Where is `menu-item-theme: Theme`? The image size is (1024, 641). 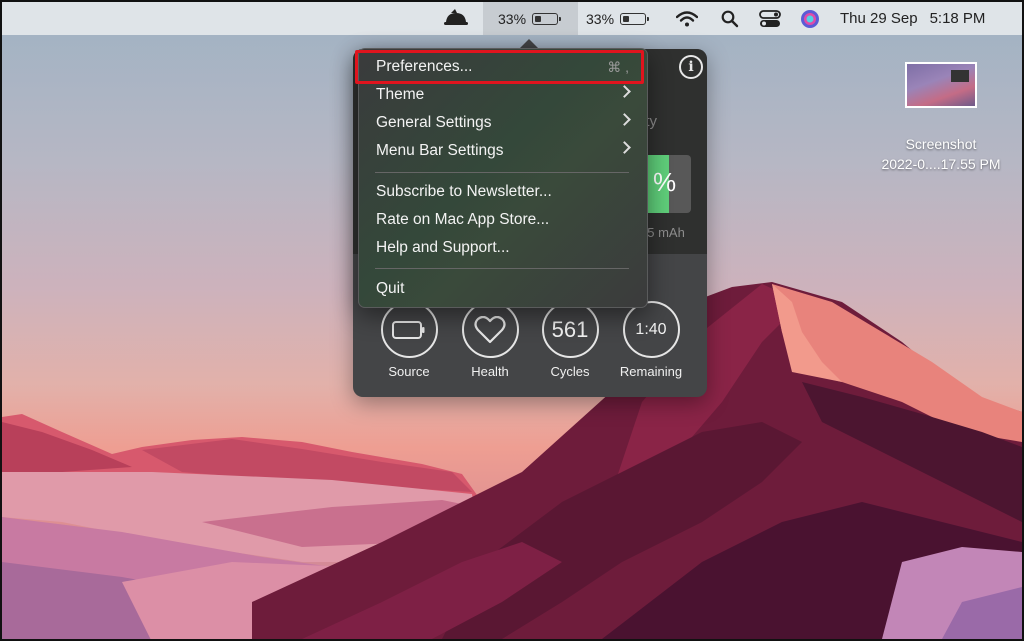
menu-item-theme: Theme is located at coordinates (503, 95).